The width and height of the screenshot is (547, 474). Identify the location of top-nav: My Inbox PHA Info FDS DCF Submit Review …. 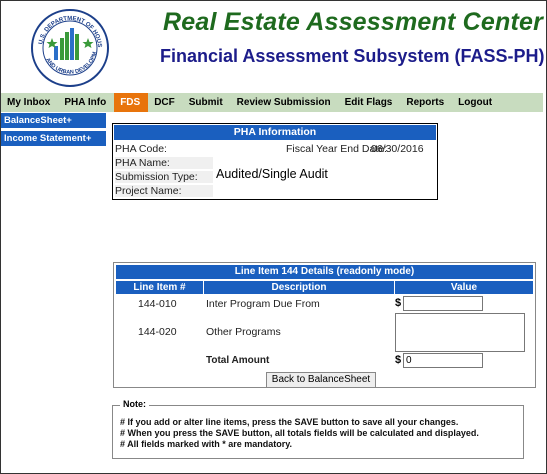
(272, 102).